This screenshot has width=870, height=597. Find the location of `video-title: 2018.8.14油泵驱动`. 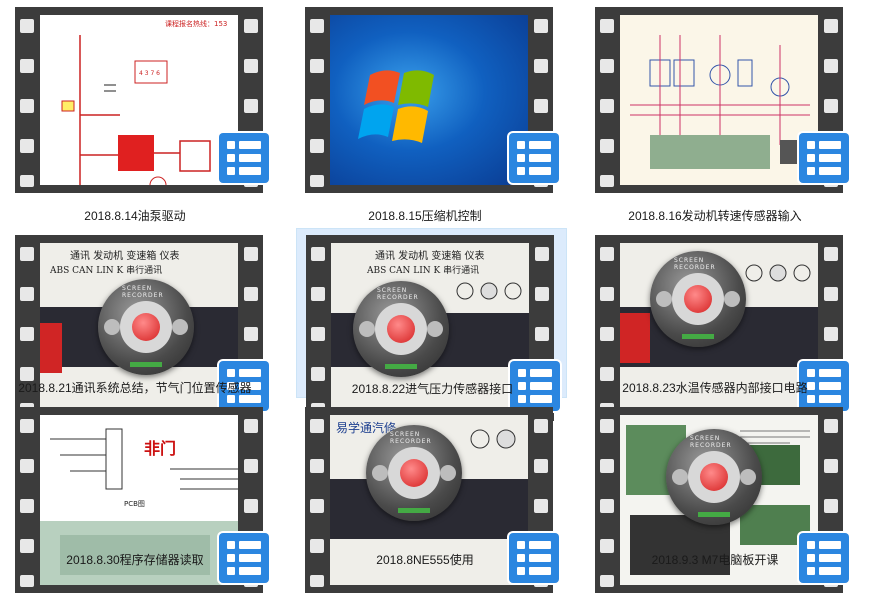

video-title: 2018.8.14油泵驱动 is located at coordinates (135, 215).